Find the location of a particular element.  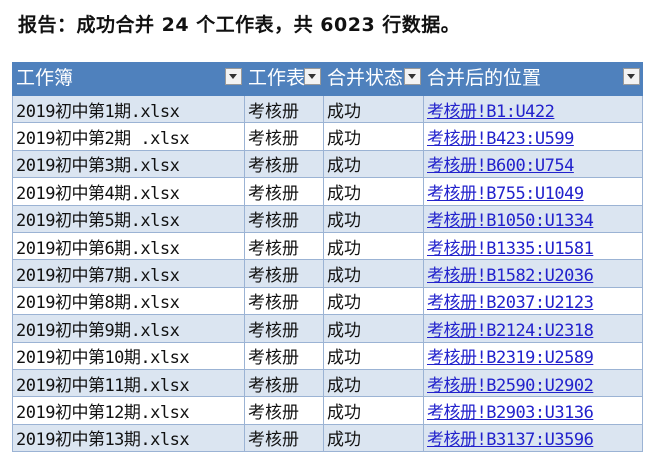

cell-workbook: 2019初中第7期.xlsx is located at coordinates (128, 273).